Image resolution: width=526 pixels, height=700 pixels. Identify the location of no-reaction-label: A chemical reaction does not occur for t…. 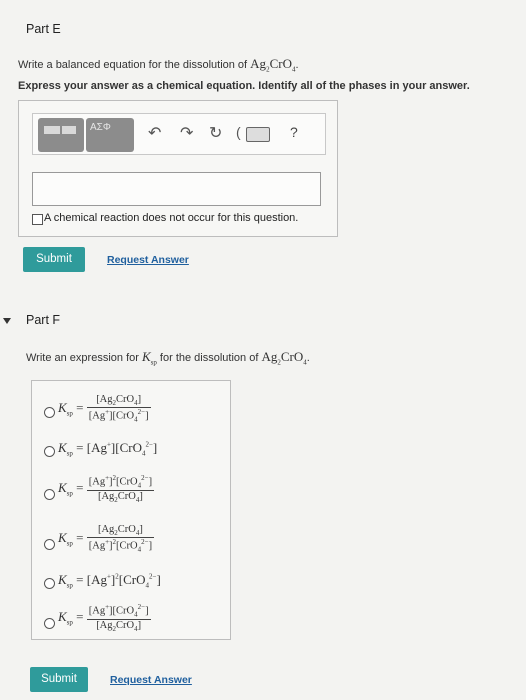
(171, 218).